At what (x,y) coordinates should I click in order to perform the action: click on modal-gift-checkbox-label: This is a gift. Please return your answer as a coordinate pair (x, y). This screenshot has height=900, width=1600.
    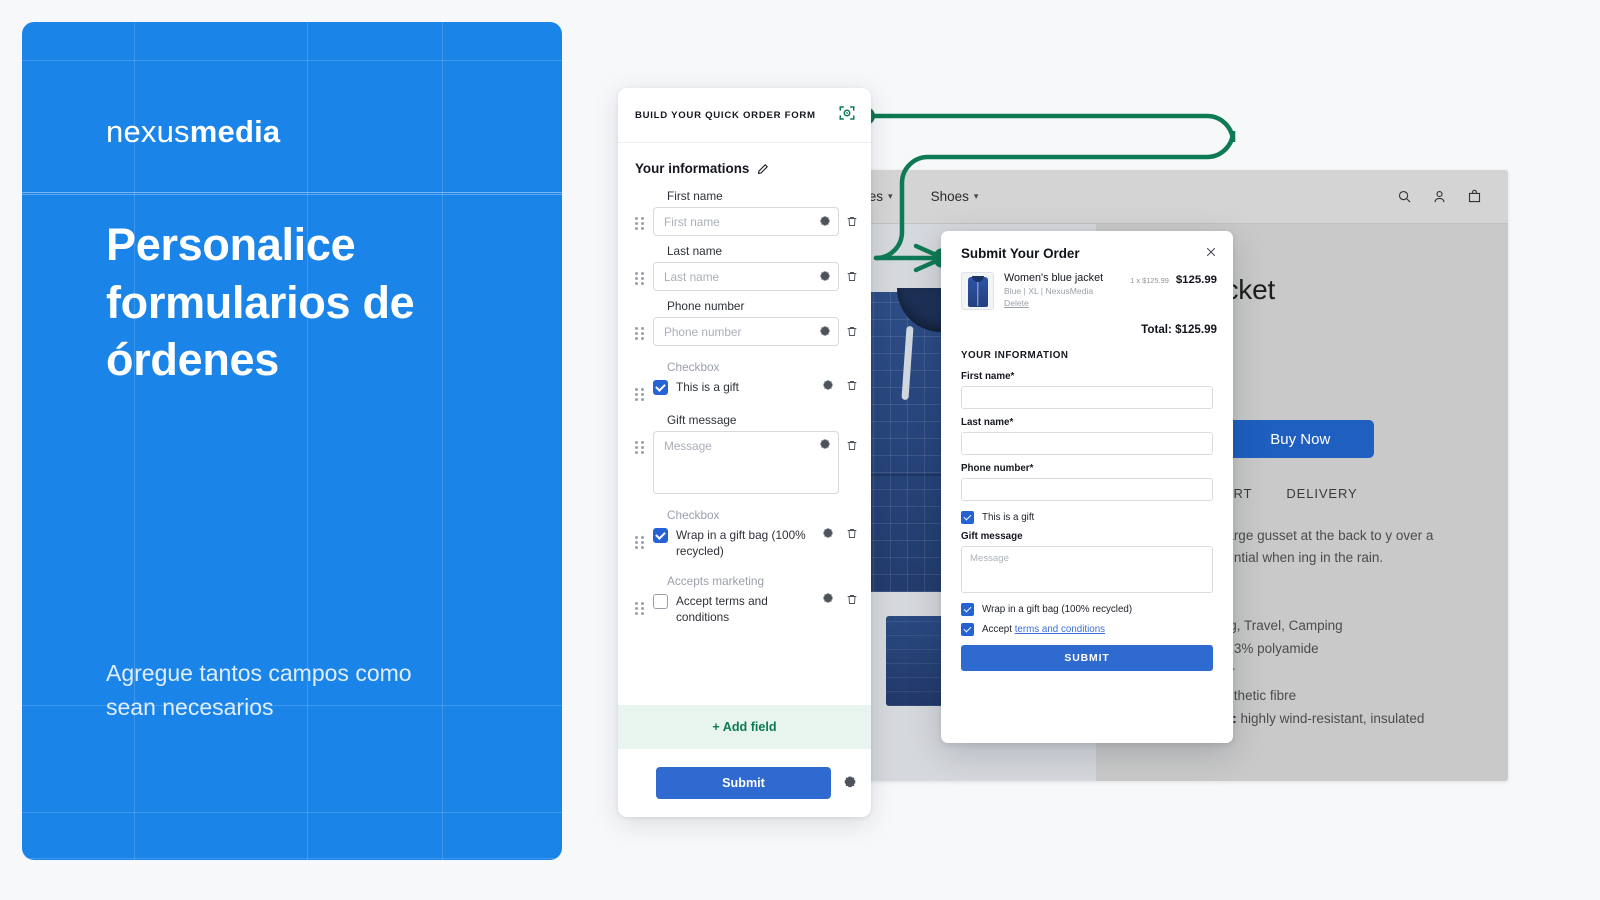
    Looking at the image, I should click on (1008, 517).